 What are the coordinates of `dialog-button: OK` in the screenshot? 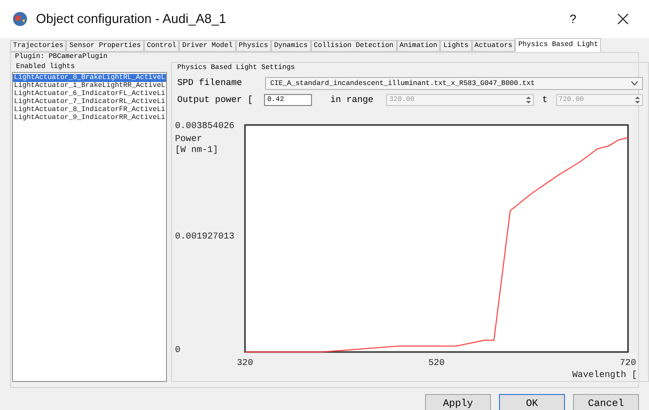 It's located at (532, 402).